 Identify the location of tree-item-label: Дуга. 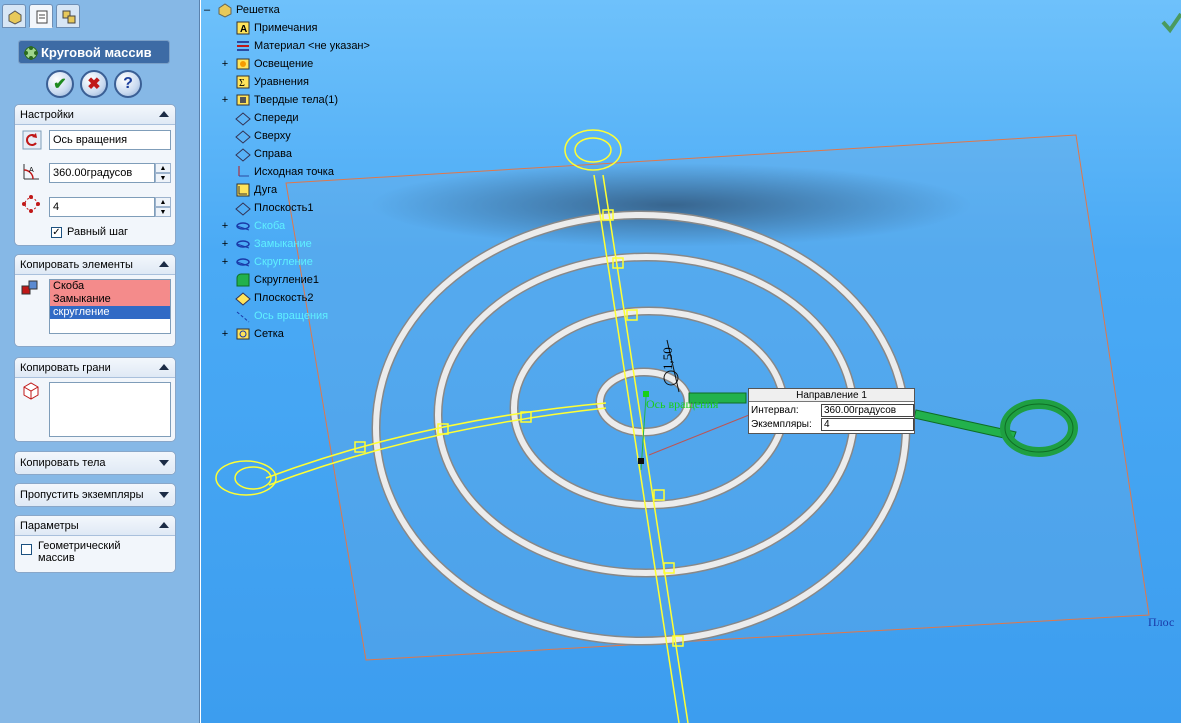
(266, 190).